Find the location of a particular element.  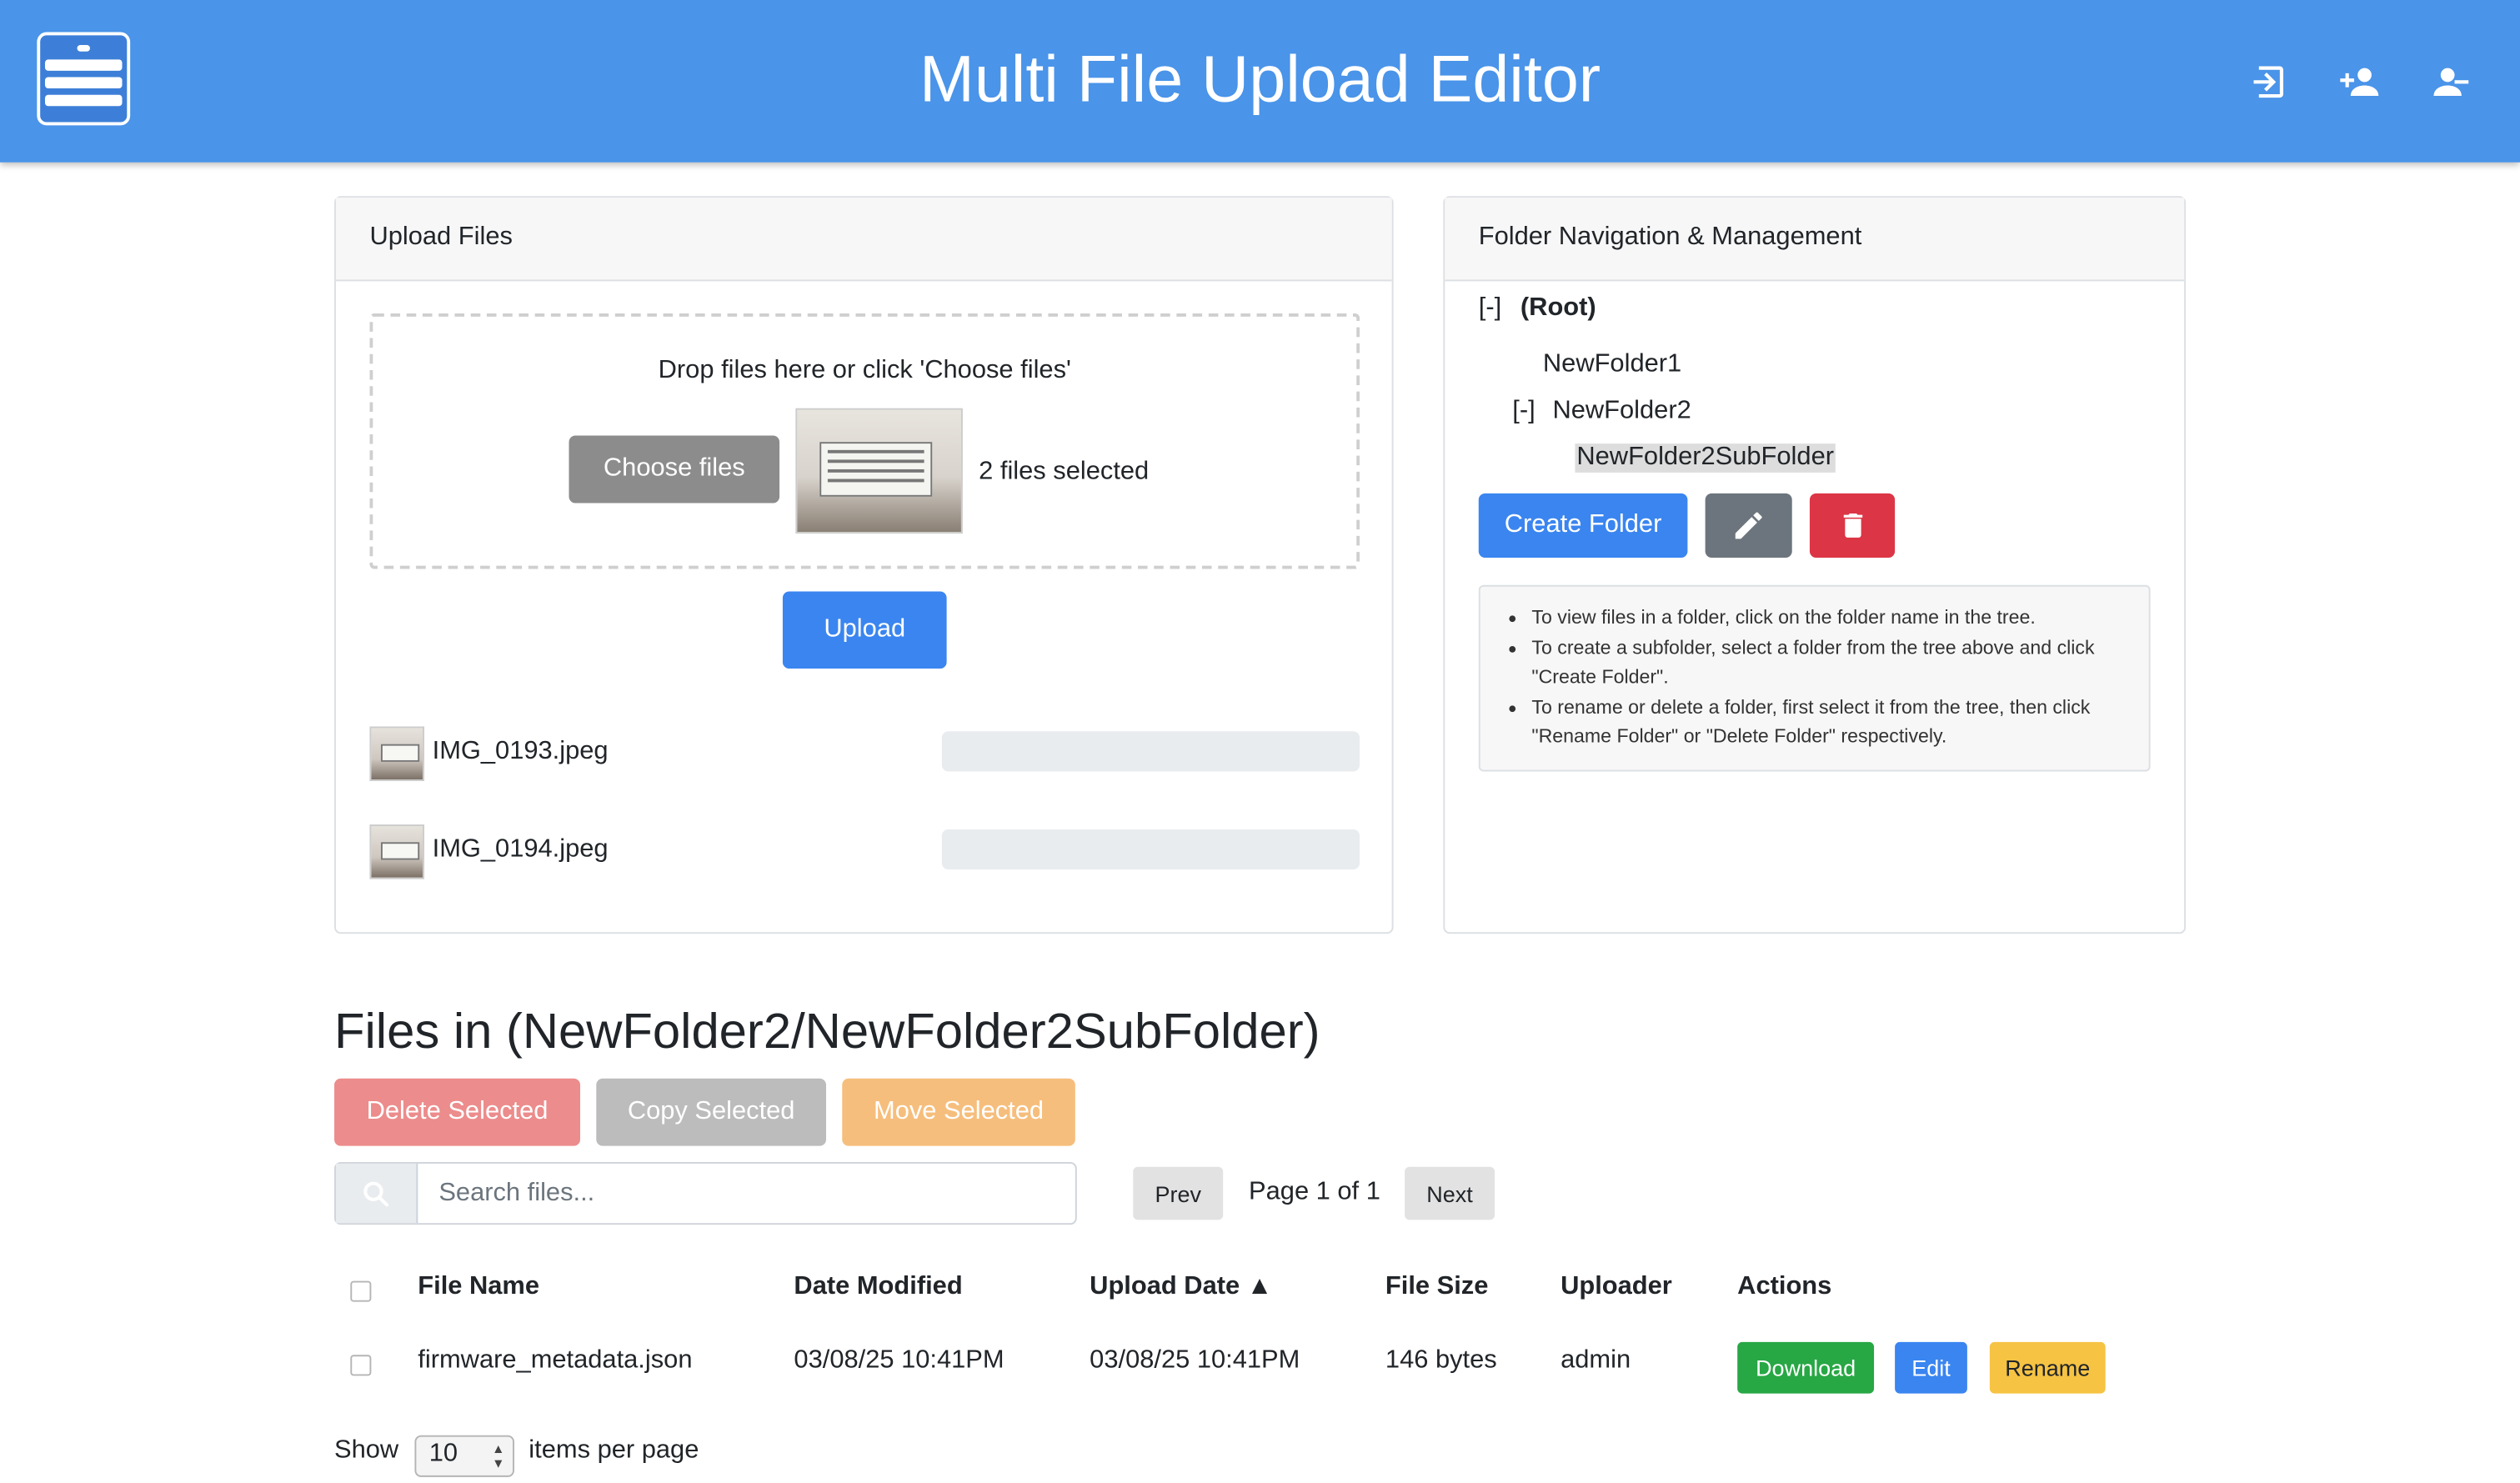

delete-folder-button is located at coordinates (1852, 526).